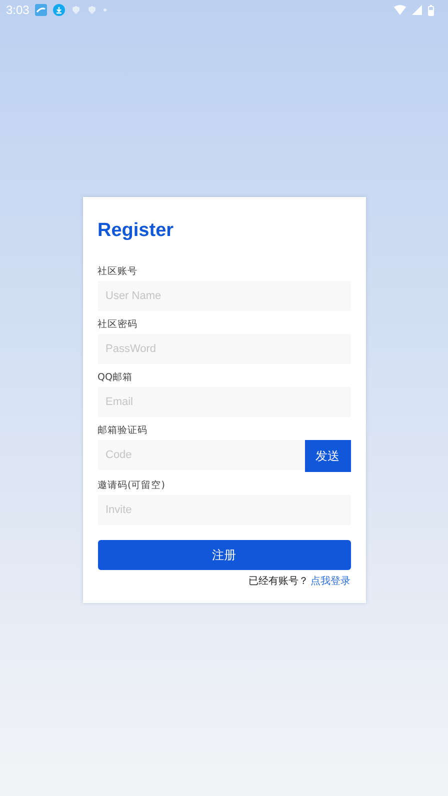  Describe the element at coordinates (327, 456) in the screenshot. I see `send-button: 发送` at that location.